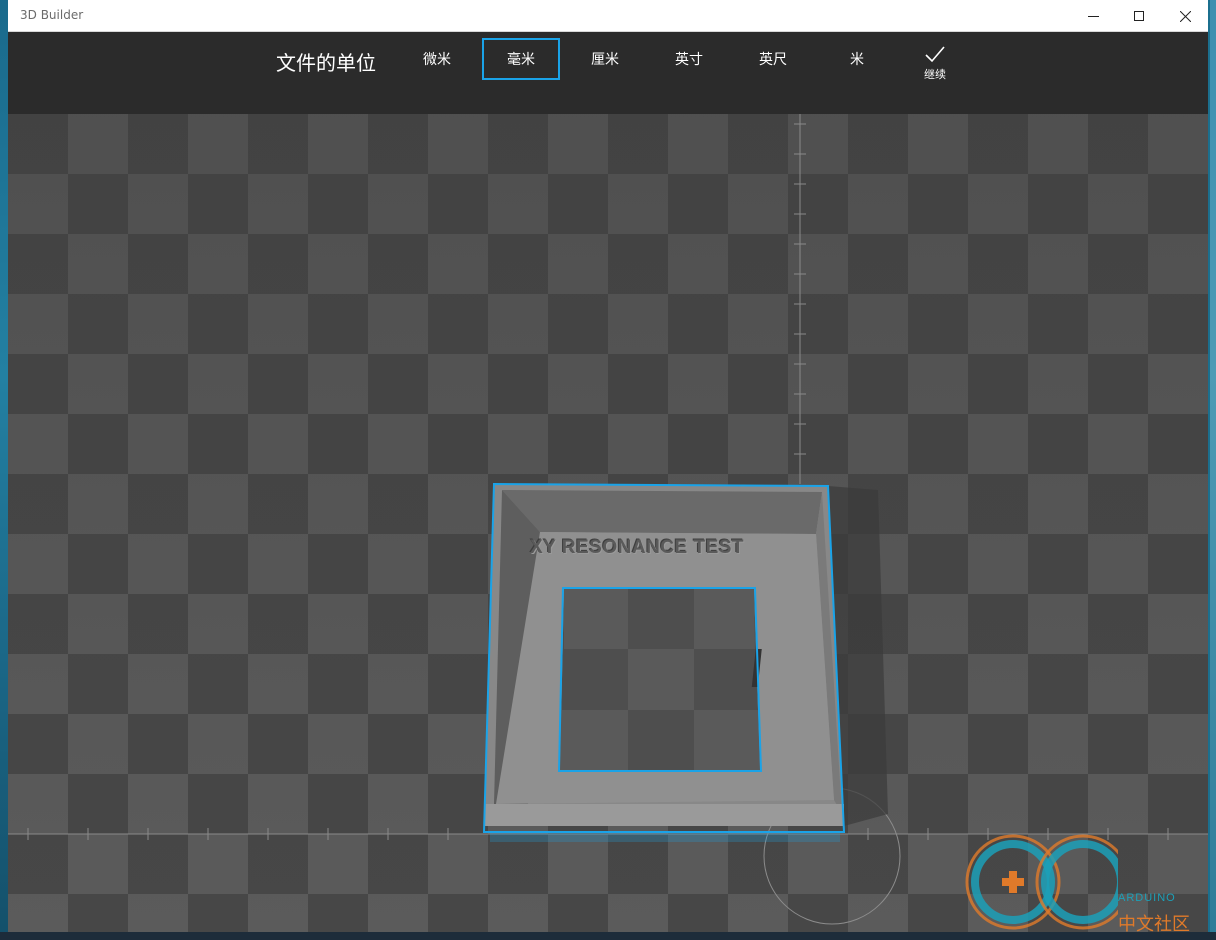  I want to click on unit-centimeter-button: 厘米, so click(605, 59).